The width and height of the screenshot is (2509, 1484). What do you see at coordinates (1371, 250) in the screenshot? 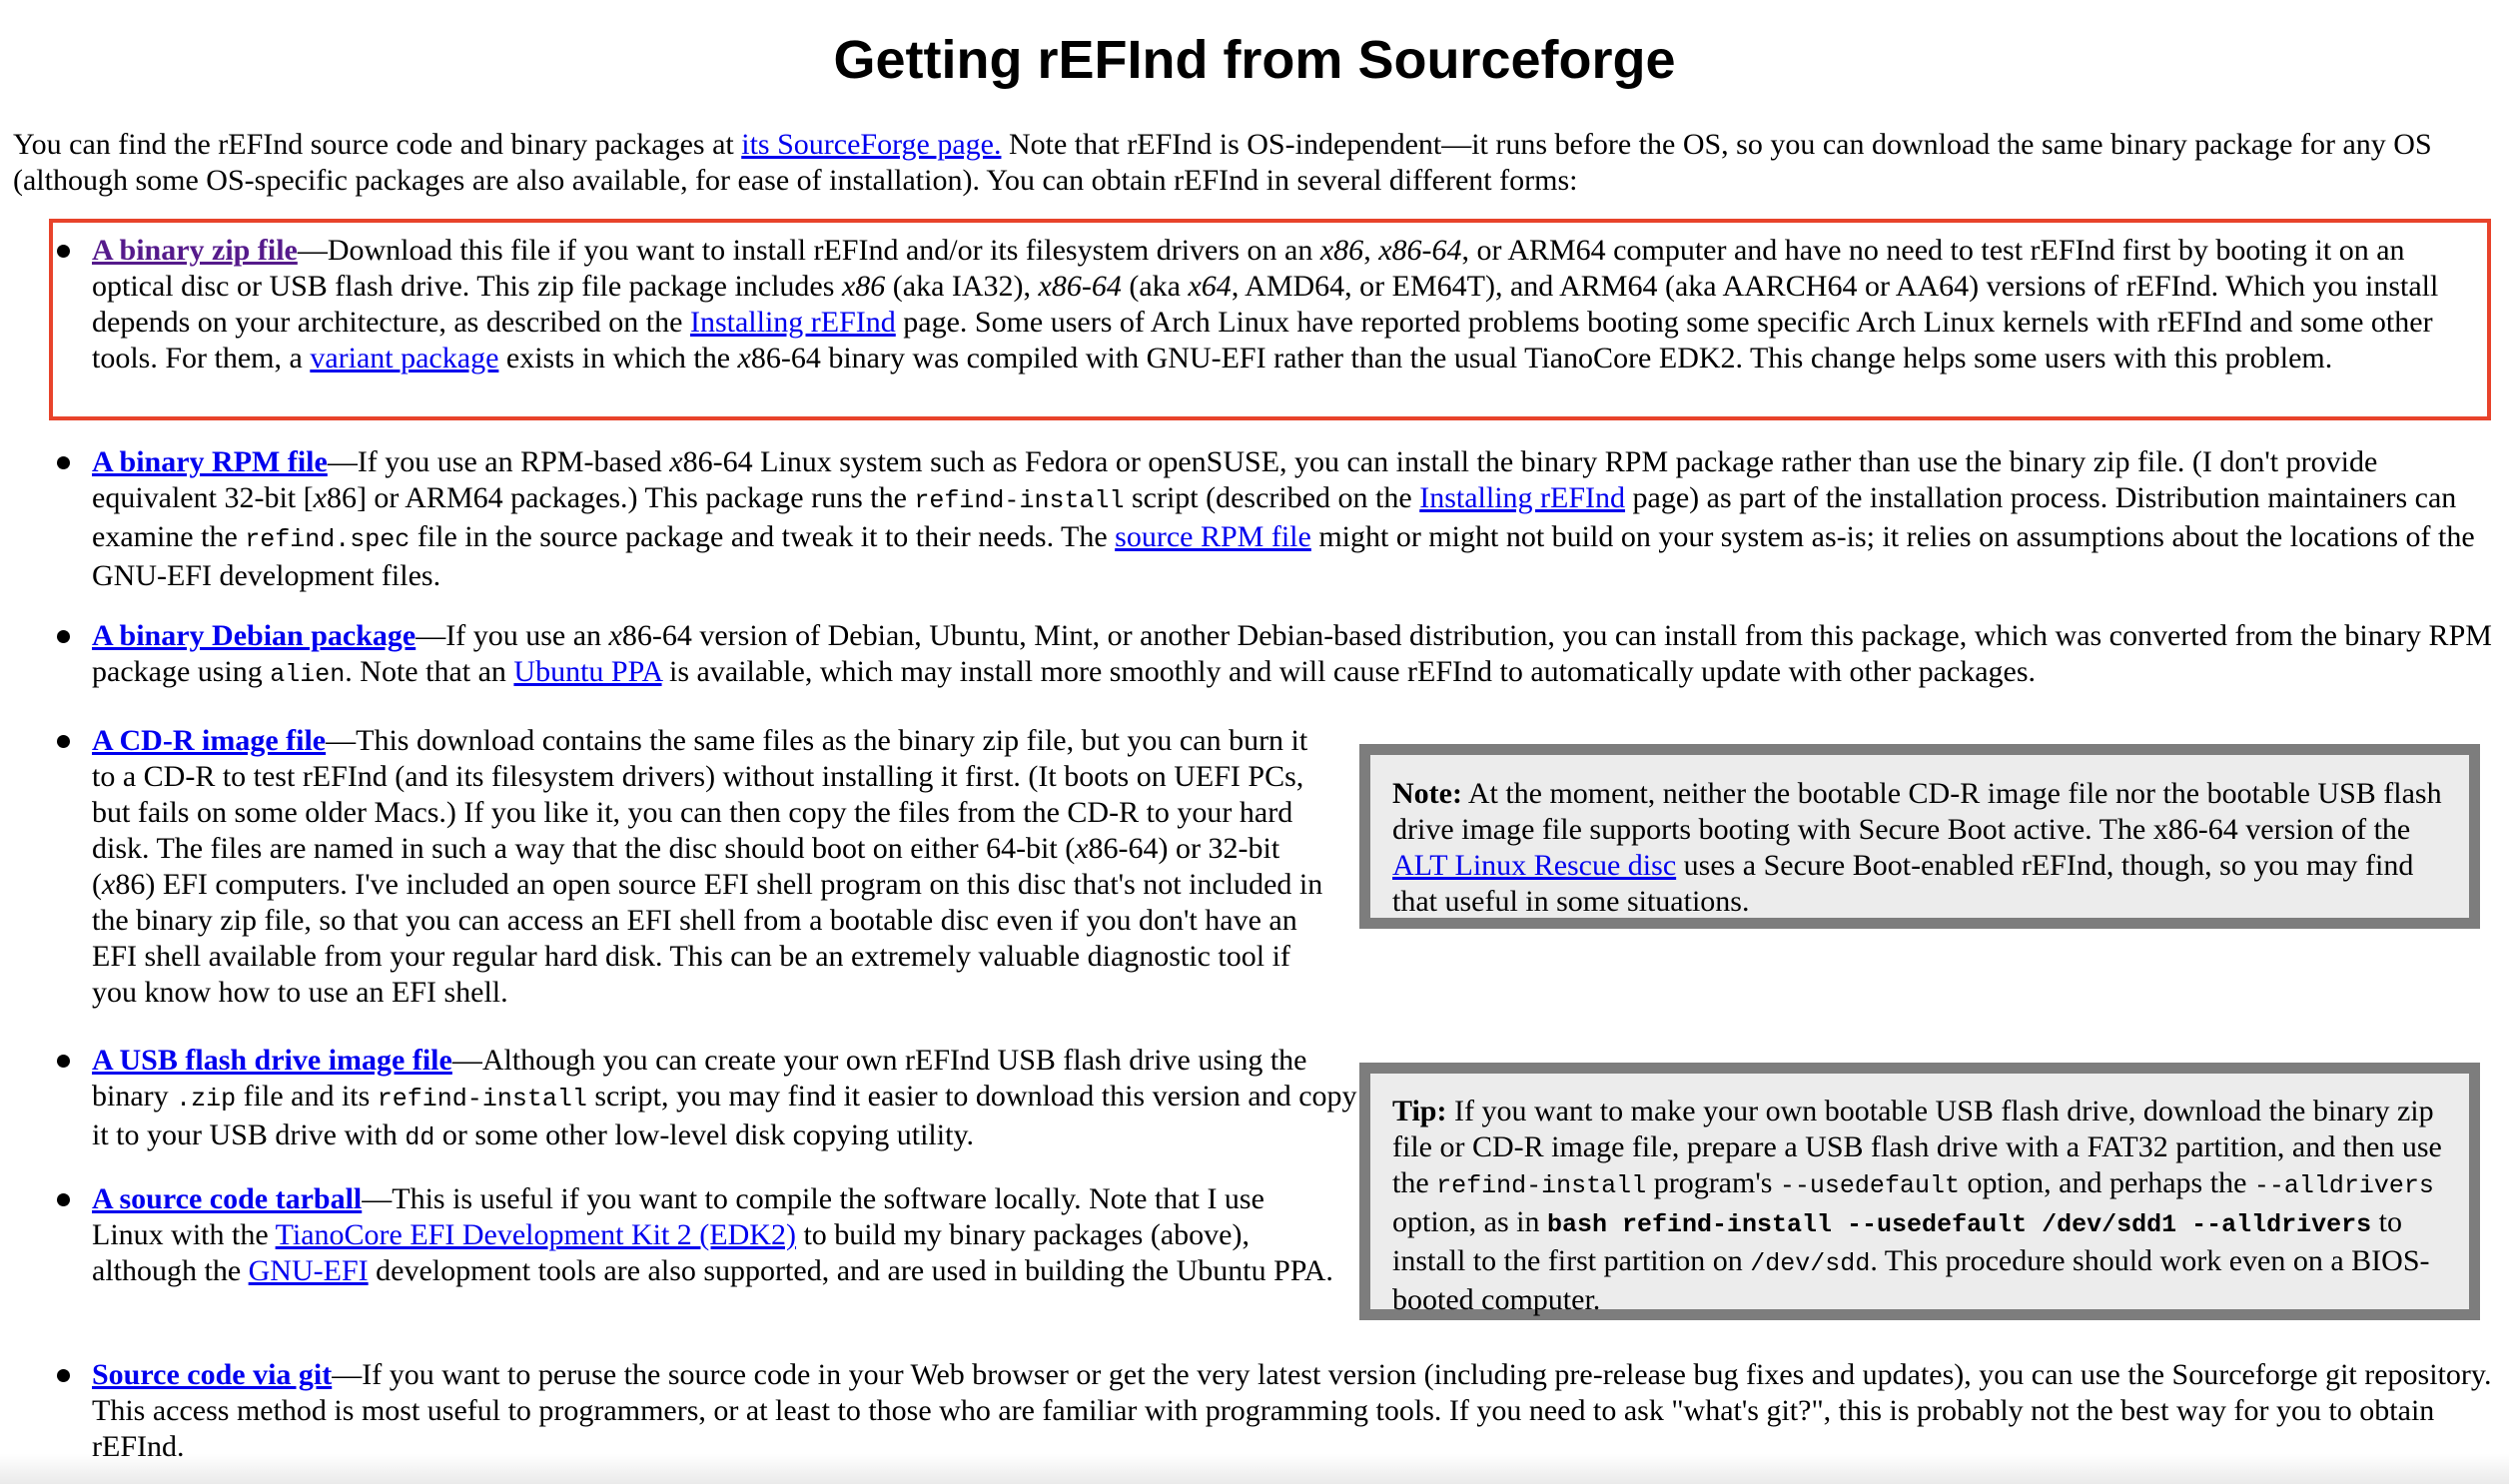
I see `item-text: ,` at bounding box center [1371, 250].